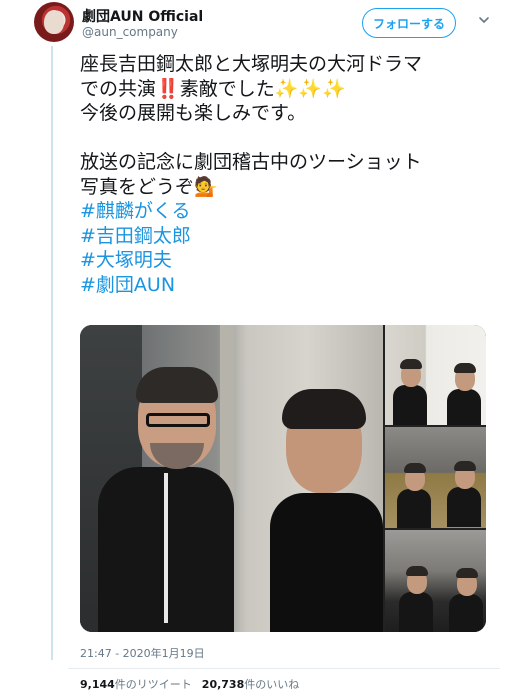 The width and height of the screenshot is (518, 700). I want to click on sparkles-icon: ✨✨✨, so click(310, 88).